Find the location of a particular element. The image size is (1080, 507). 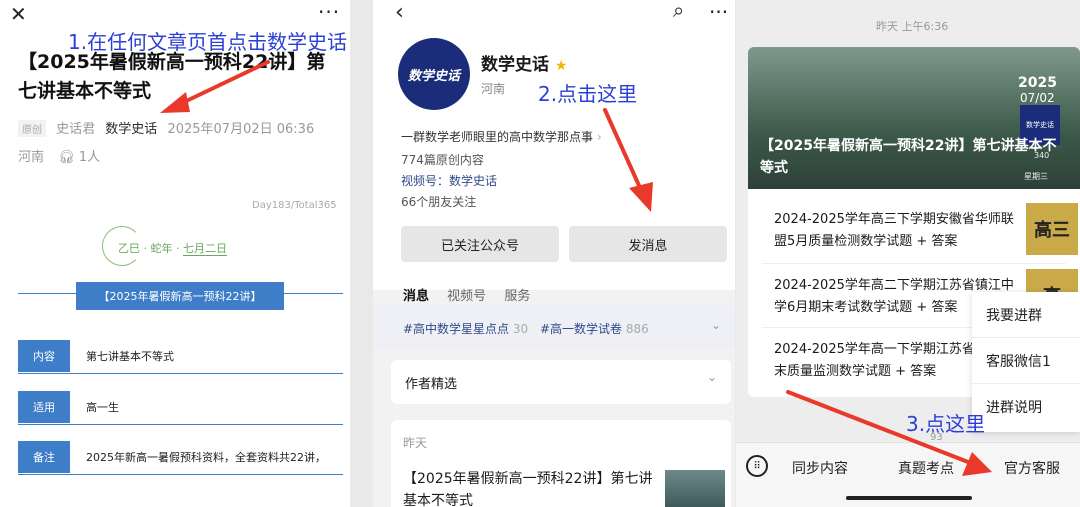

day-counter: Day183/Total365 is located at coordinates (294, 205).